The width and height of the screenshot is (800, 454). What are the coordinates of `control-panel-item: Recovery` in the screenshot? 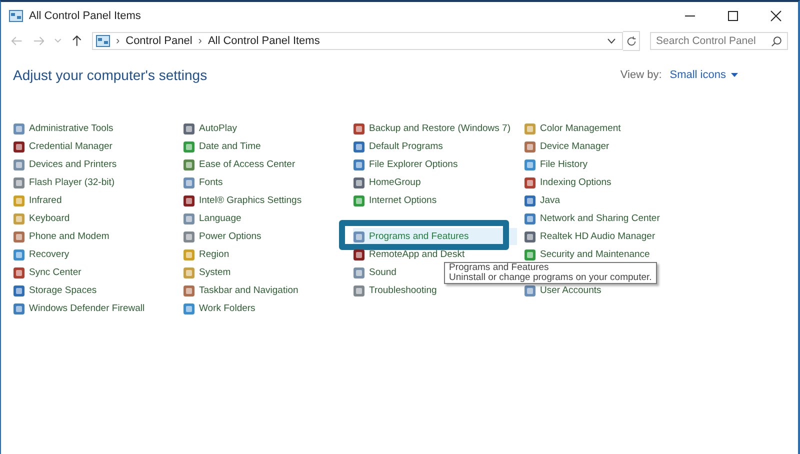 It's located at (43, 254).